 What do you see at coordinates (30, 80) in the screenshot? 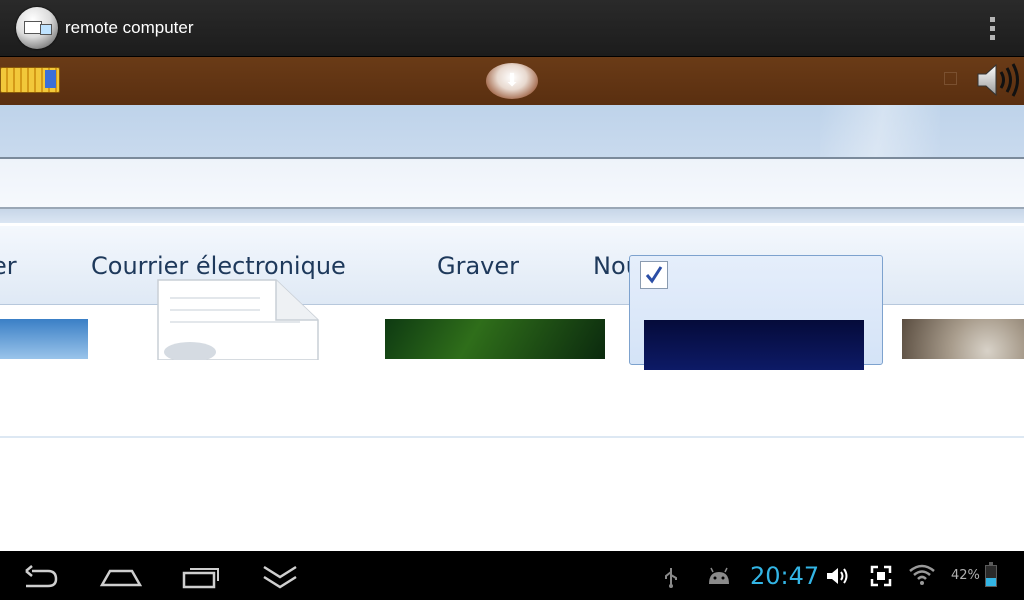
I see `keyboard-icon` at bounding box center [30, 80].